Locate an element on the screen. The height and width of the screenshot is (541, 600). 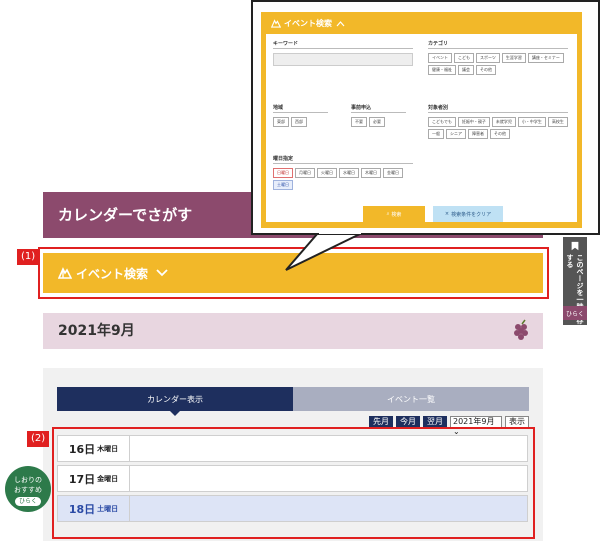
save-page-open-button: ひらく is located at coordinates (575, 313).